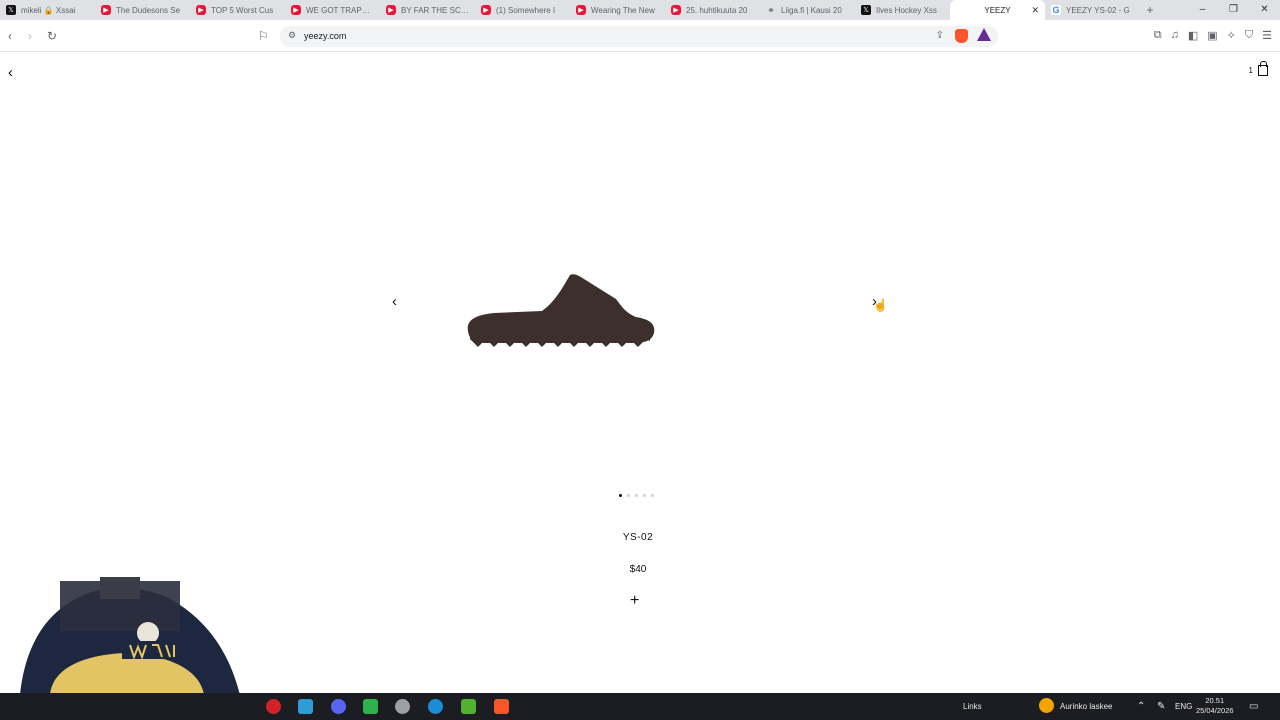  Describe the element at coordinates (435, 706) in the screenshot. I see `edge-icon` at that location.